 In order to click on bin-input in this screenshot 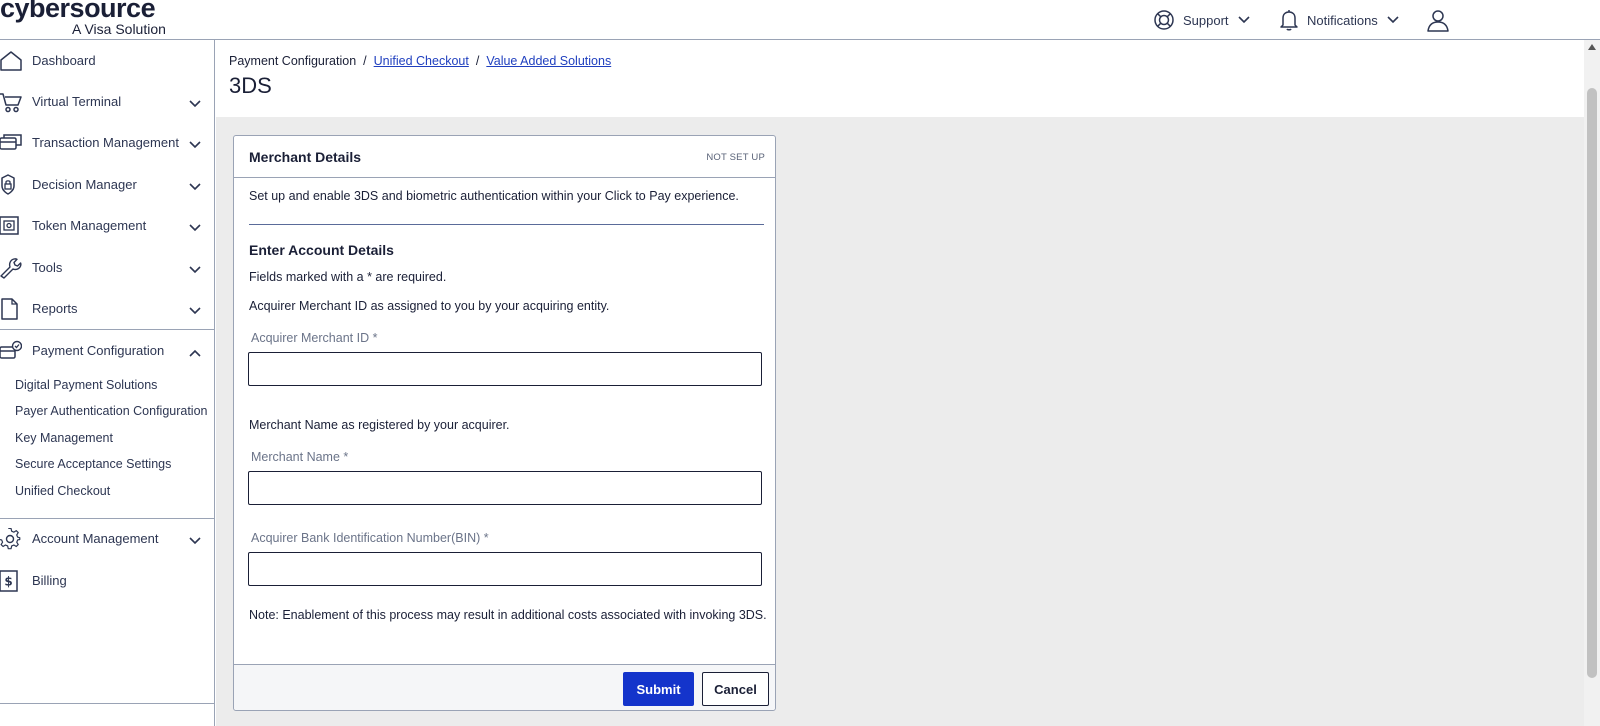, I will do `click(505, 569)`.